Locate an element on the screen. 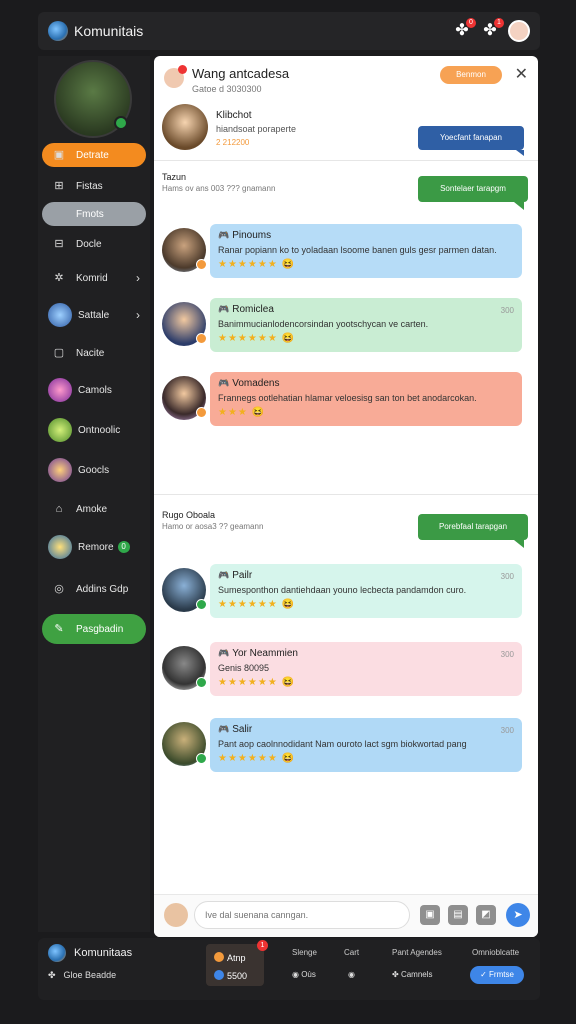 Image resolution: width=576 pixels, height=1024 pixels. sidebar-item-sattale: Sattale › is located at coordinates (94, 315).